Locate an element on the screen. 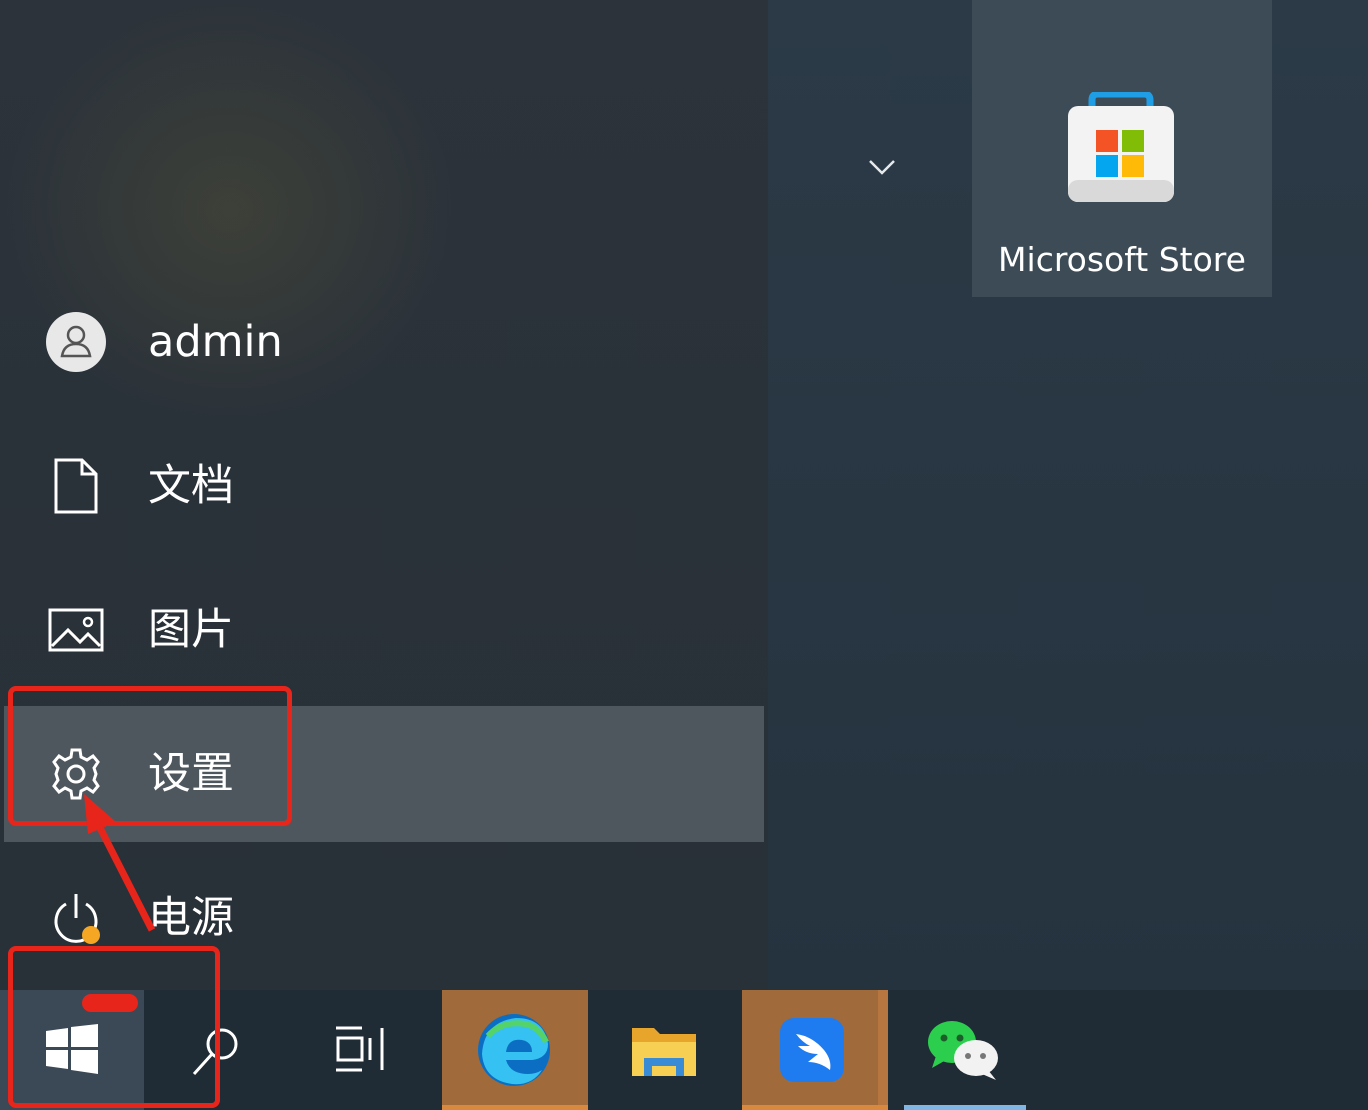 The image size is (1368, 1110). annotation-arrow is located at coordinates (120, 863).